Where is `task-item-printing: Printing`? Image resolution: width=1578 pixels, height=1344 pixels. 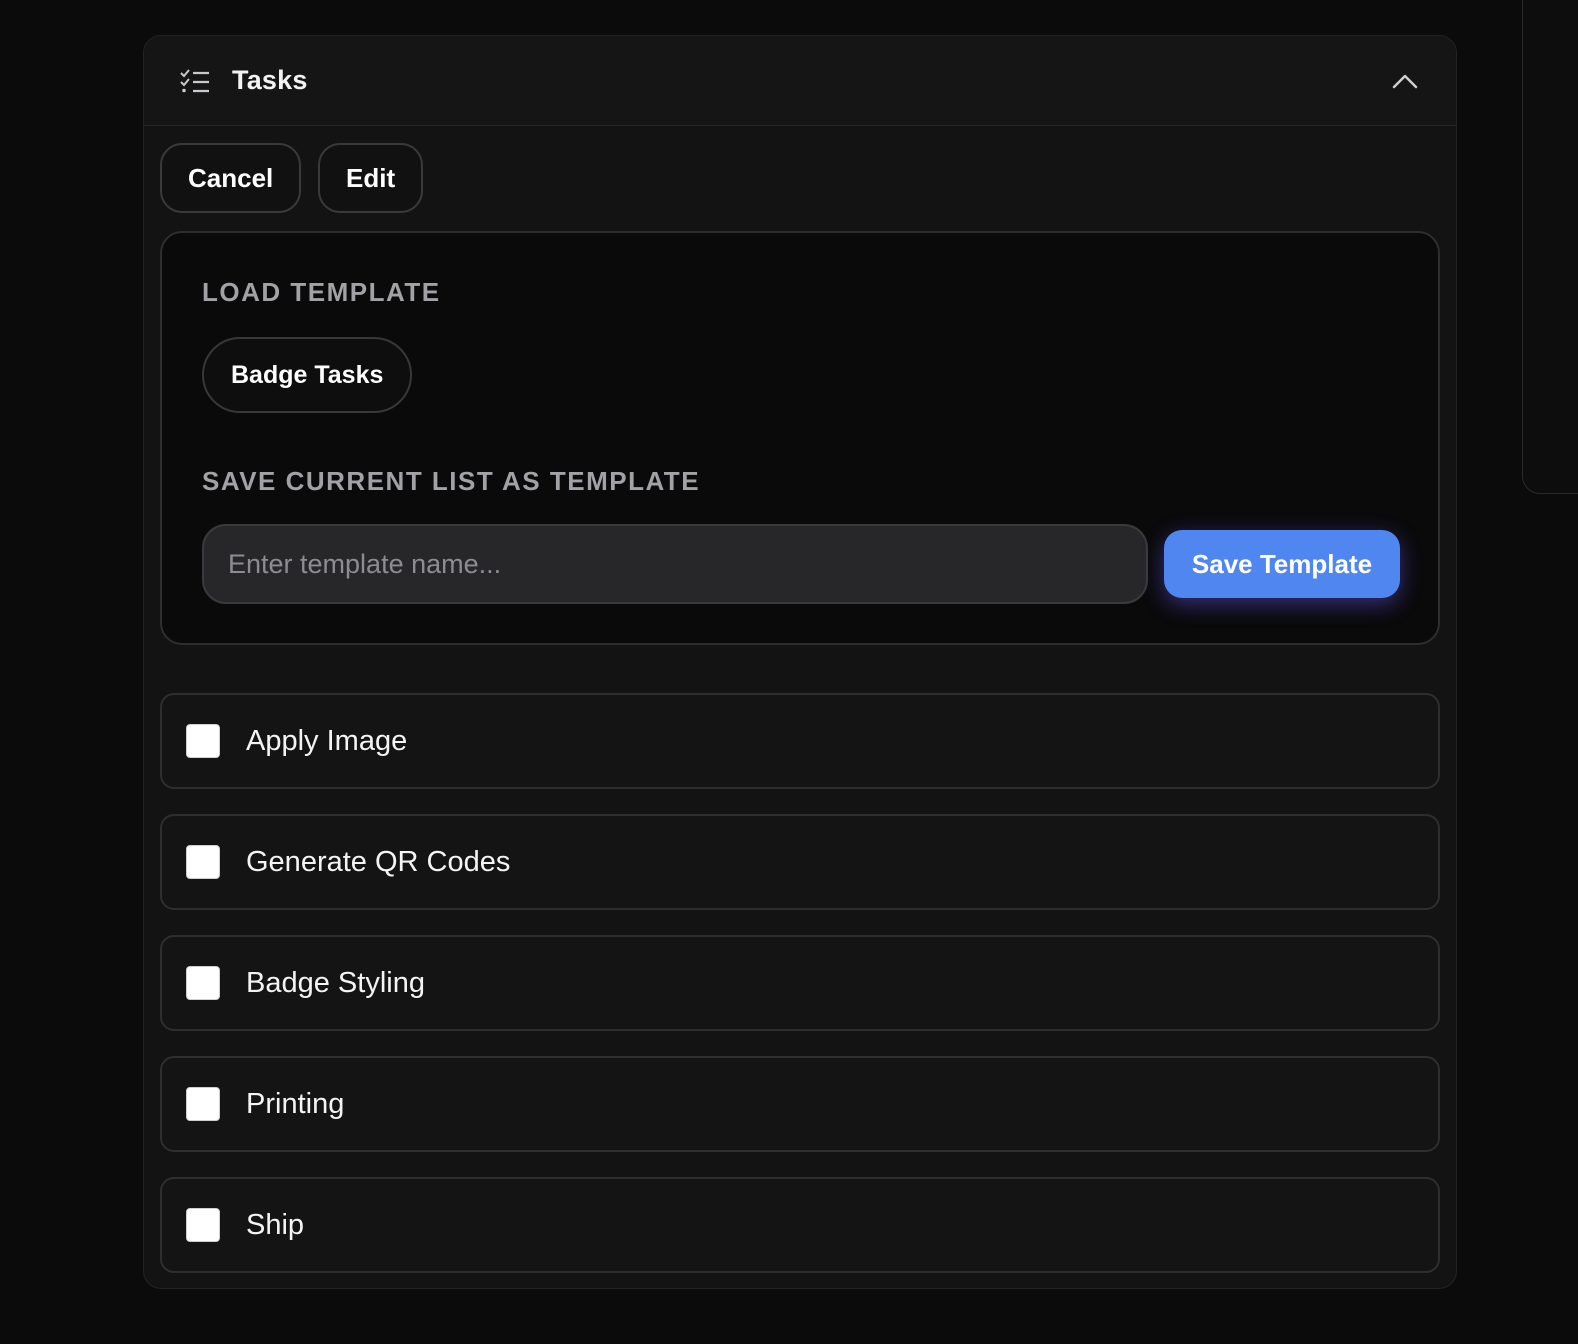
task-item-printing: Printing is located at coordinates (800, 1104).